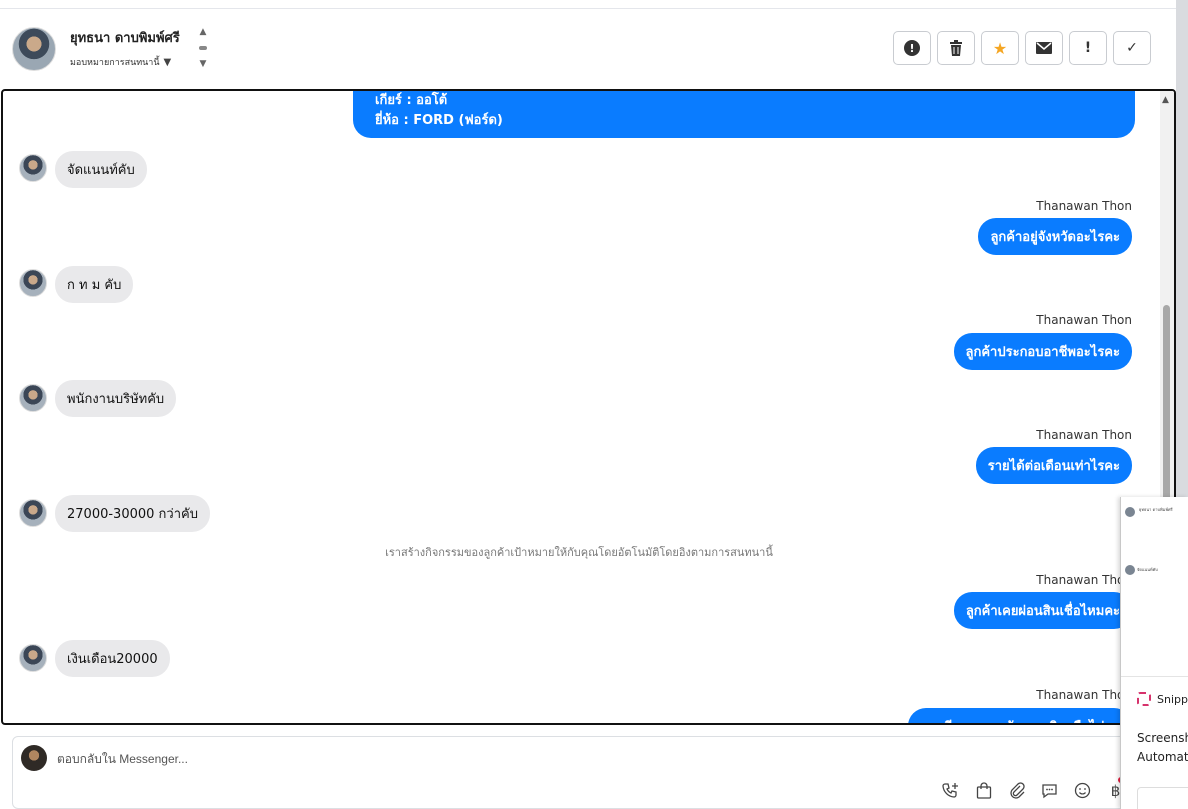 The width and height of the screenshot is (1188, 809). What do you see at coordinates (1022, 48) in the screenshot?
I see `header-actions: ! ★ ! ✓` at bounding box center [1022, 48].